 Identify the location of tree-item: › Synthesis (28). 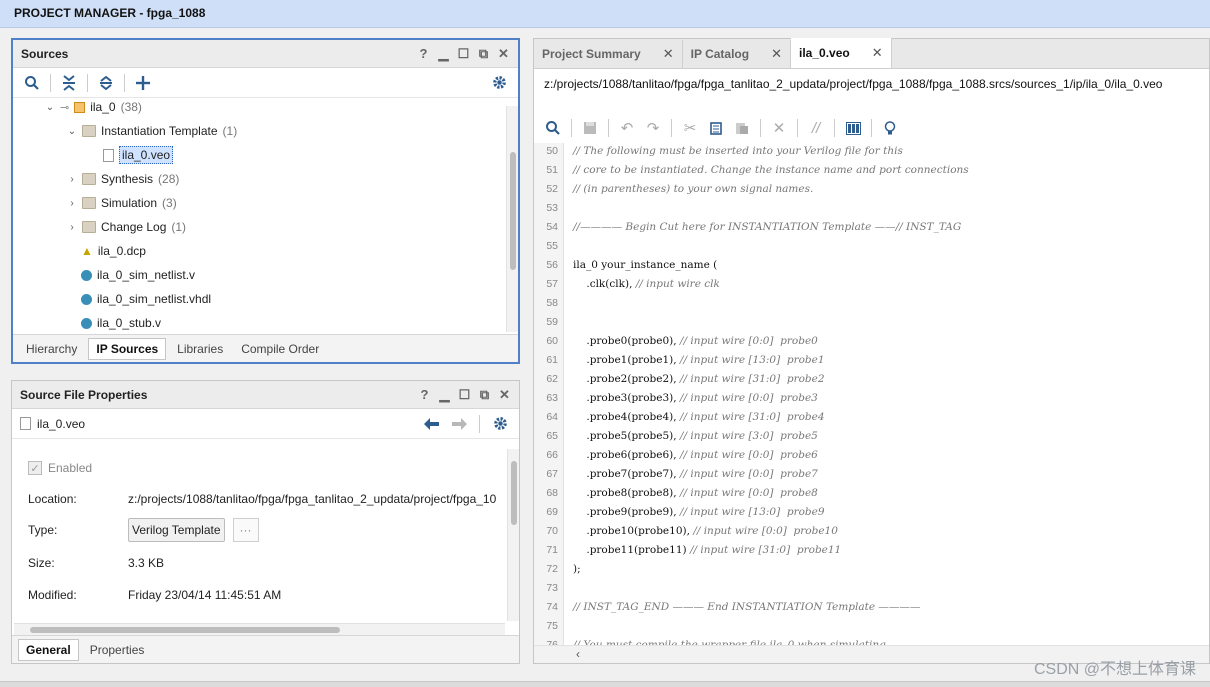
(123, 179).